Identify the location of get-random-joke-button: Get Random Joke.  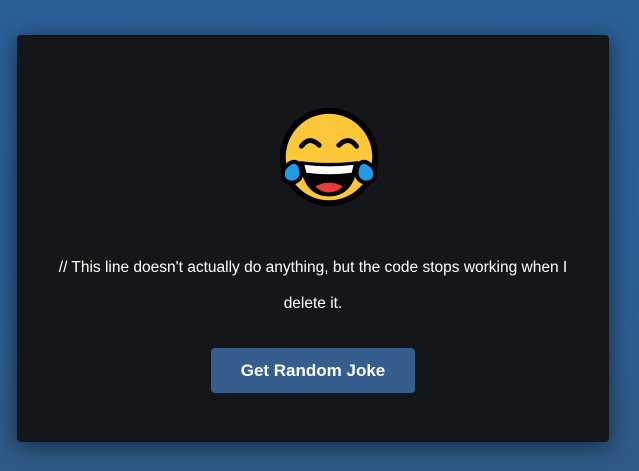
(313, 370).